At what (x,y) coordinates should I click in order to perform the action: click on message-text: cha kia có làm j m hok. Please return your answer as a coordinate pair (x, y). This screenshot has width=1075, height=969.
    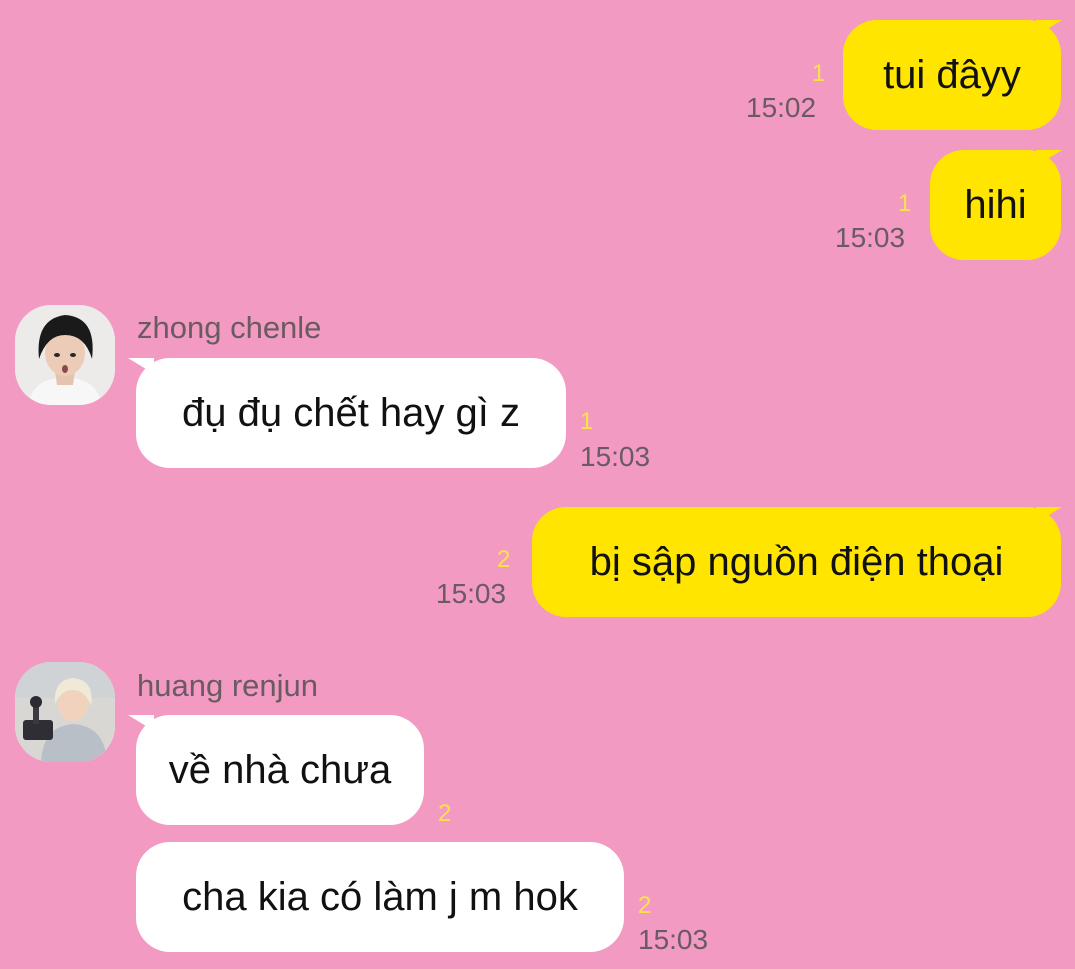
    Looking at the image, I should click on (380, 897).